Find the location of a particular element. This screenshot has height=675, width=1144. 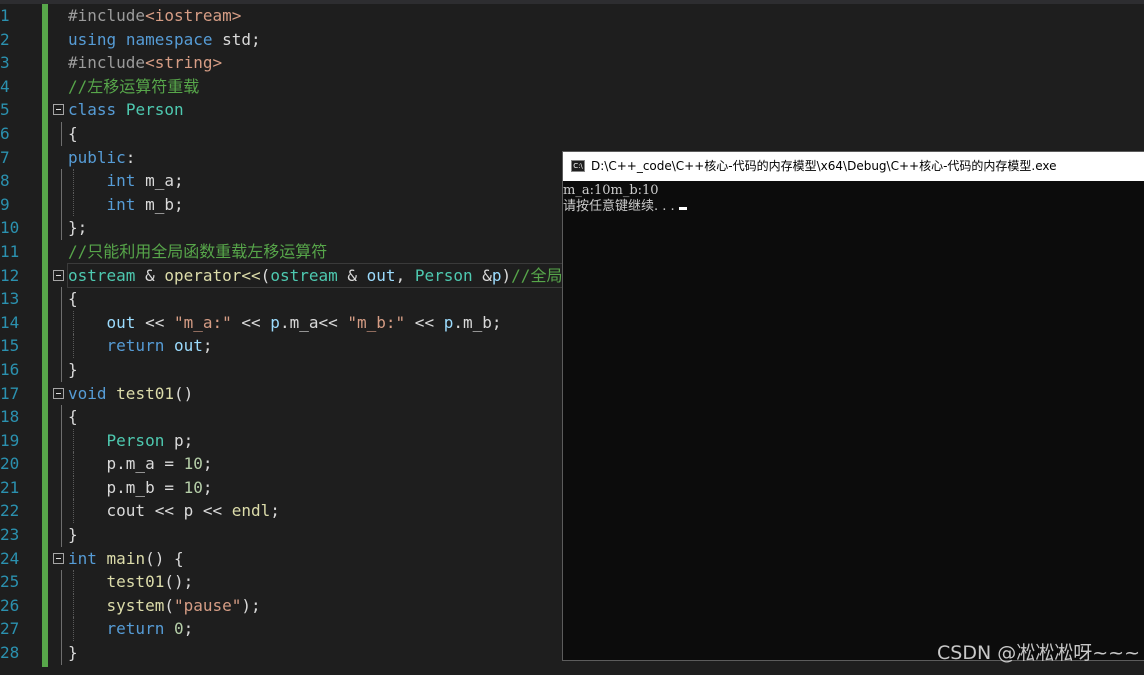

code-line: 3 #include<string> is located at coordinates (572, 63).